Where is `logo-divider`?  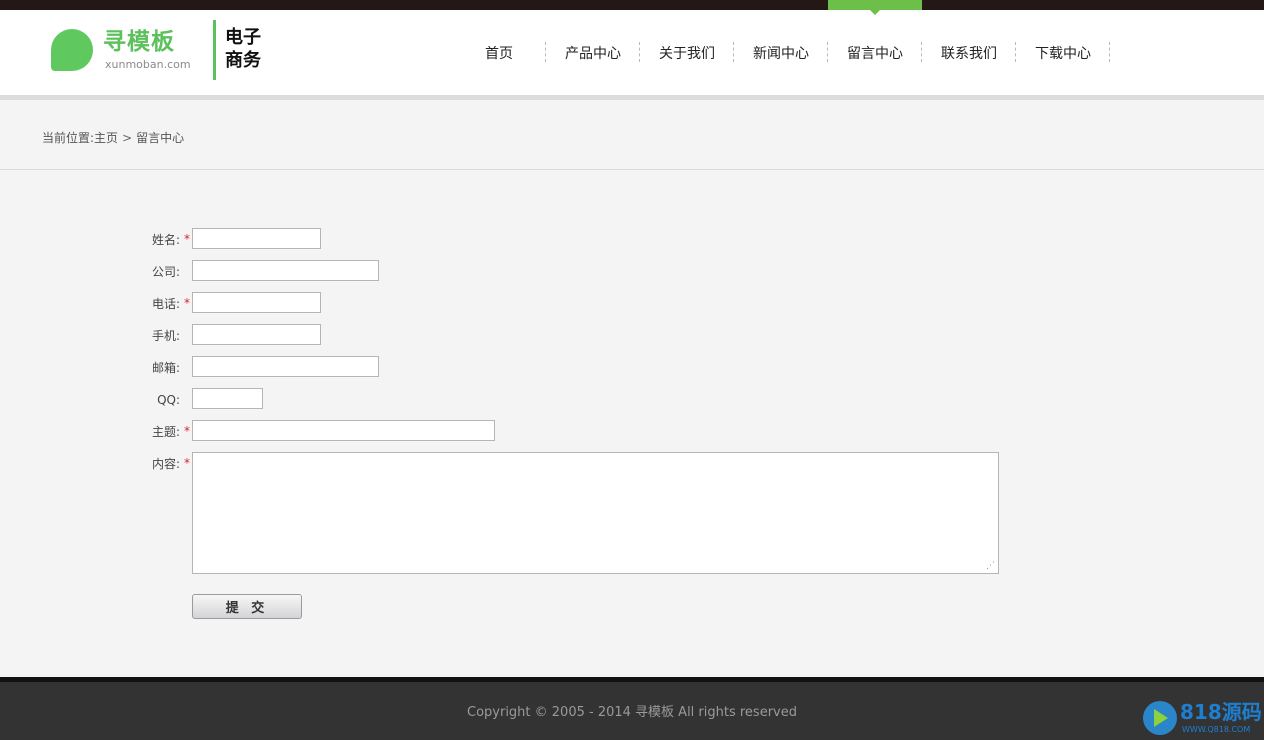 logo-divider is located at coordinates (214, 50).